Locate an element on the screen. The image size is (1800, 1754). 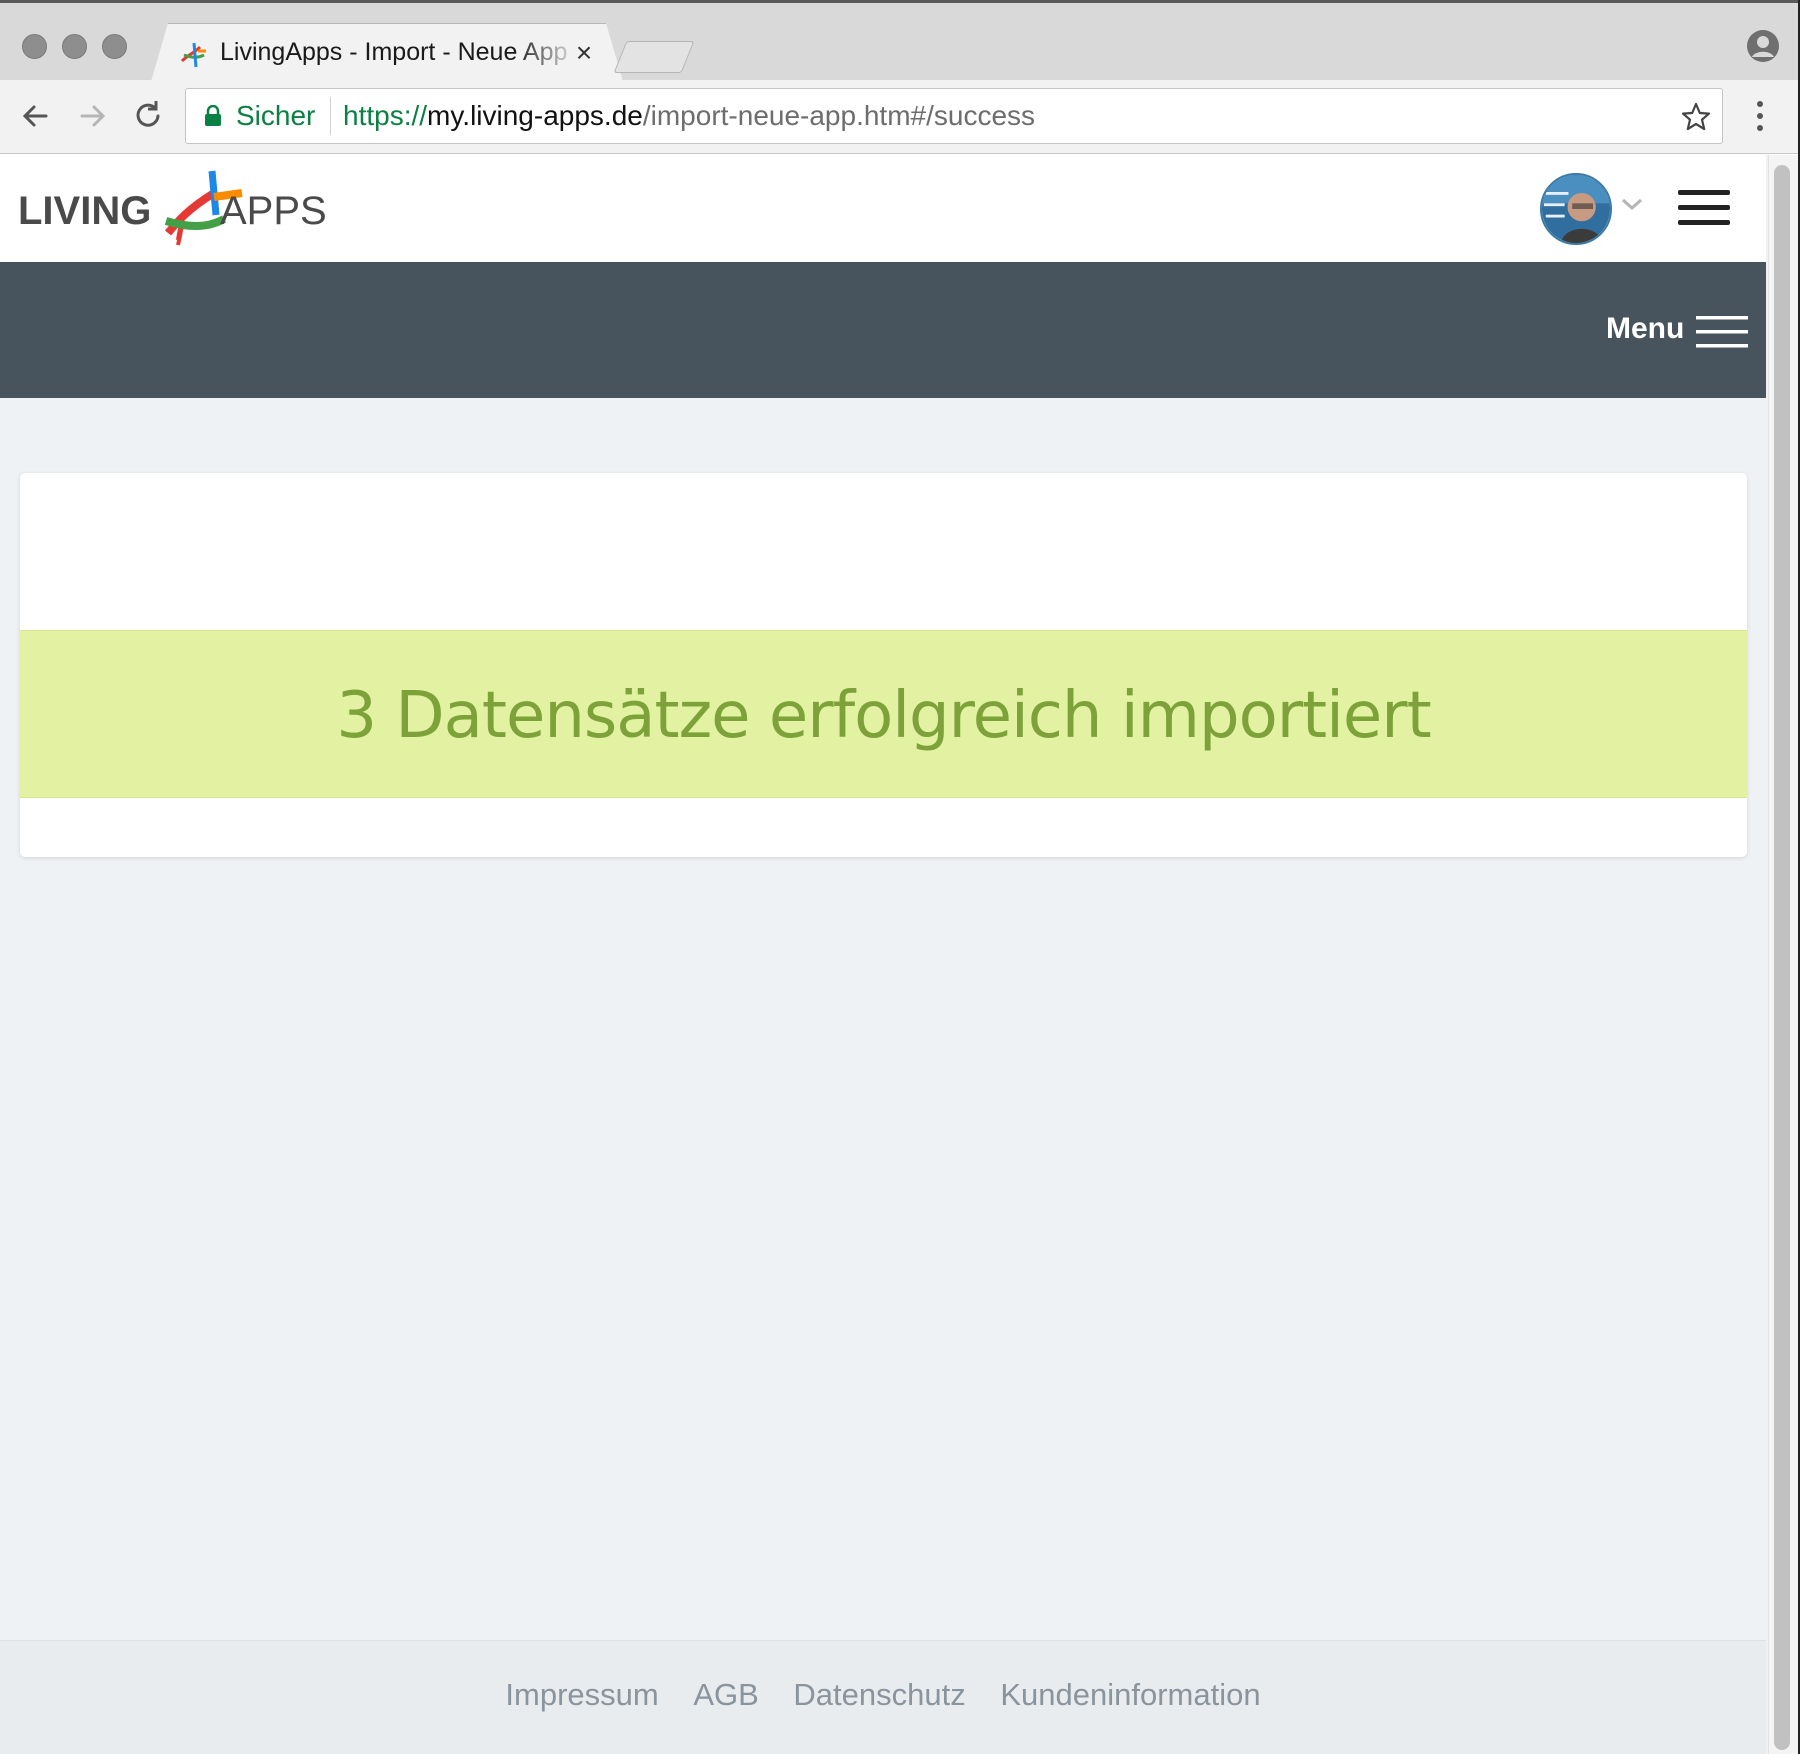
profile-icon is located at coordinates (1763, 46).